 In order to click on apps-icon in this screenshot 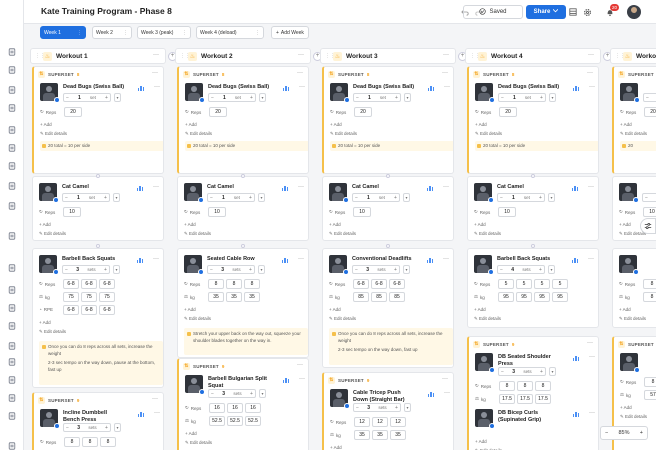, I will do `click(12, 362)`.